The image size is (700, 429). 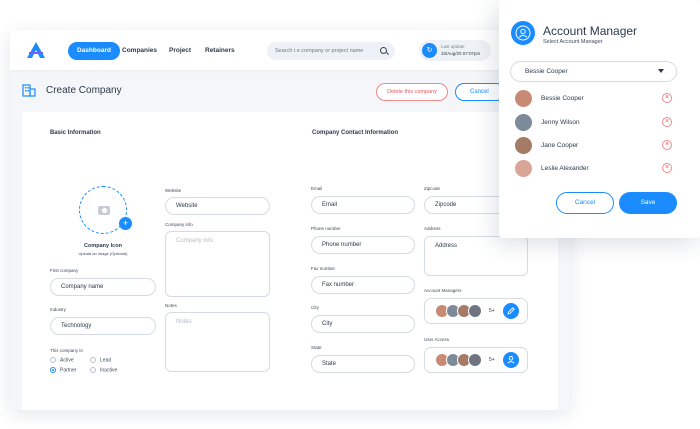 I want to click on list-item: Leslie Alexander ×, so click(x=600, y=169).